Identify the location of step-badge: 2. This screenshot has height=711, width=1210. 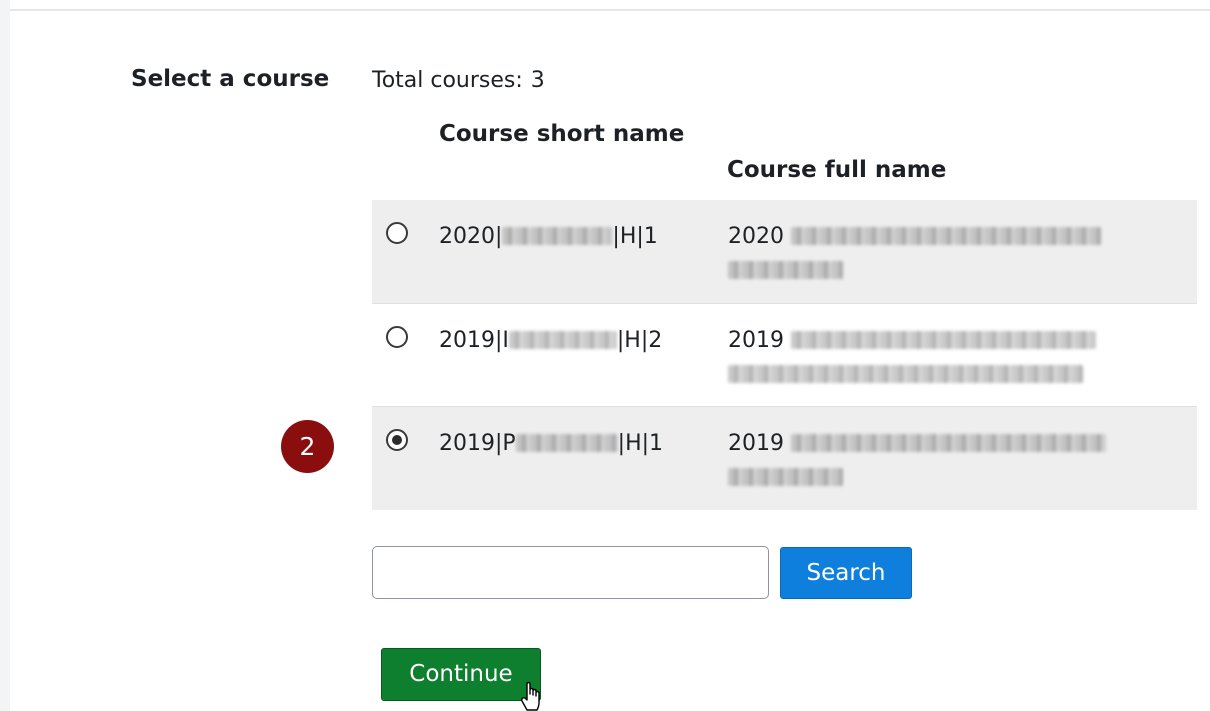
(307, 446).